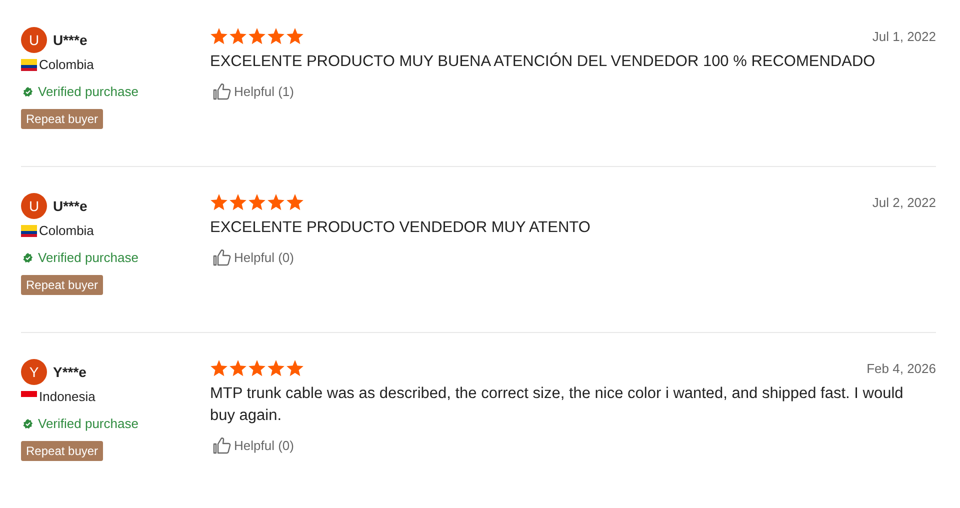  I want to click on review-date: Feb 4, 2026, so click(901, 368).